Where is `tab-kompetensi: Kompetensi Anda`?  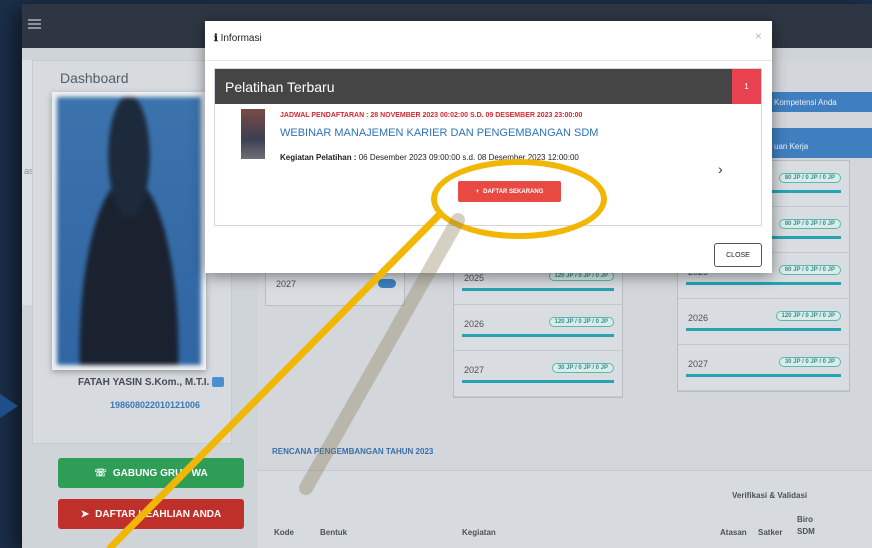
tab-kompetensi: Kompetensi Anda is located at coordinates (819, 102).